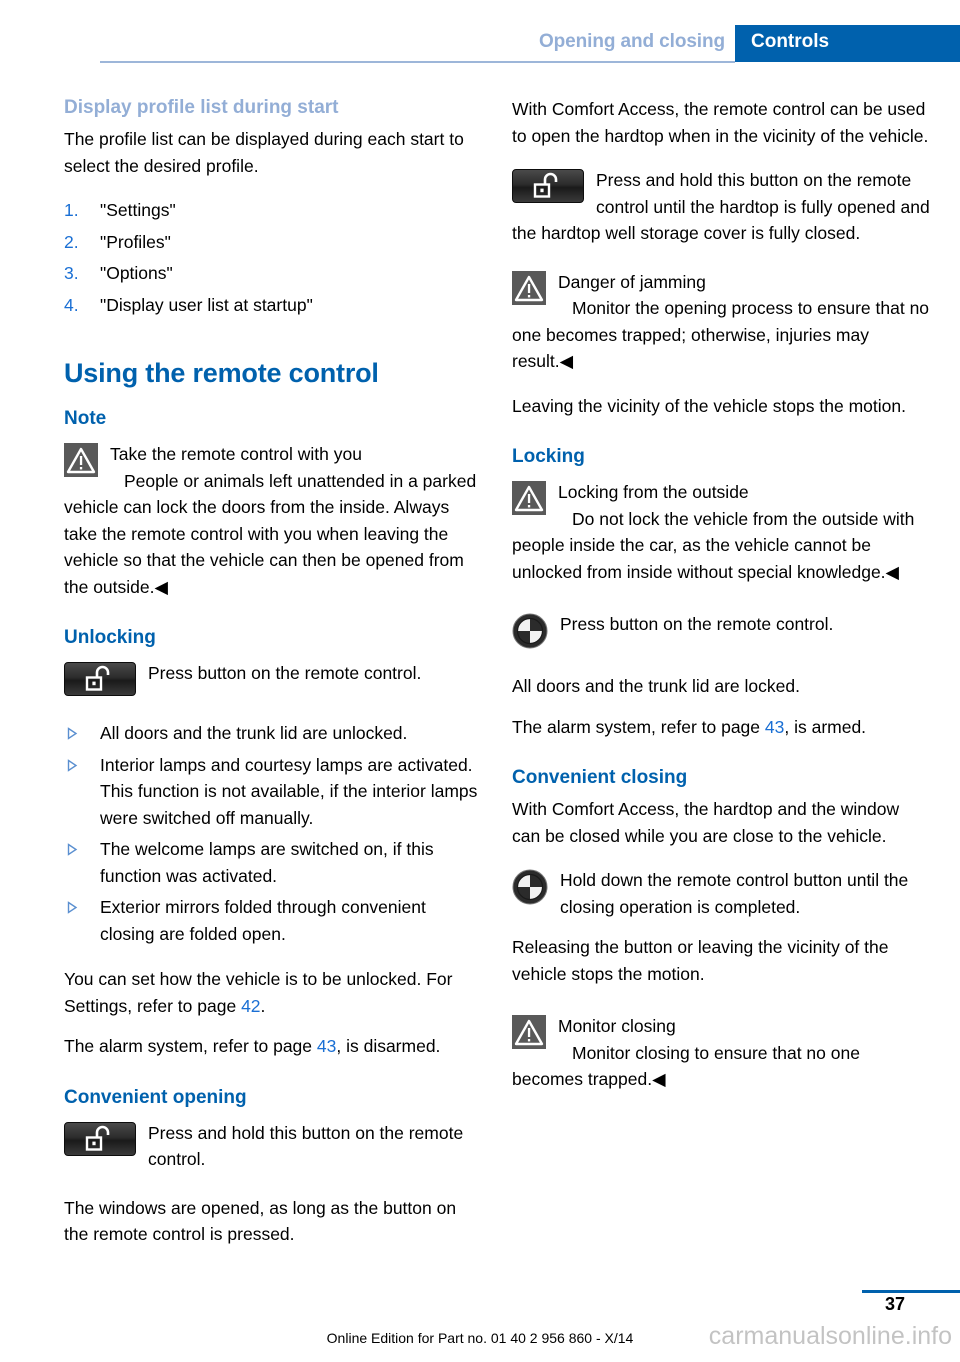  Describe the element at coordinates (548, 456) in the screenshot. I see `heading-locking: Locking` at that location.